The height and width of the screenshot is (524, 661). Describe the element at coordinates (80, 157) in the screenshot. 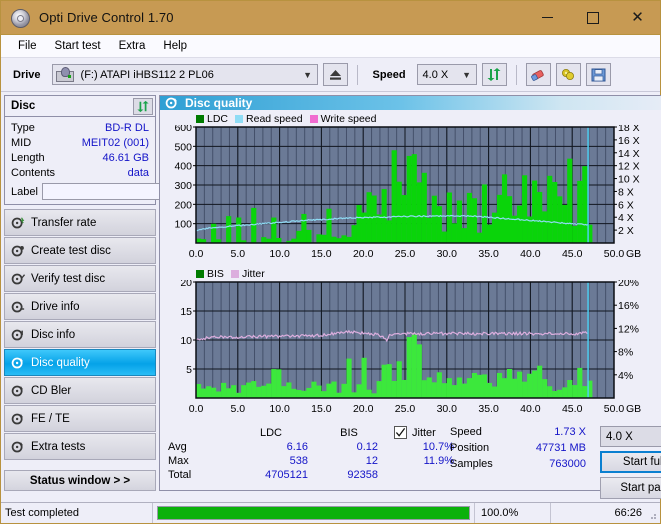

I see `disc-row-length: Length 46.61 GB` at that location.